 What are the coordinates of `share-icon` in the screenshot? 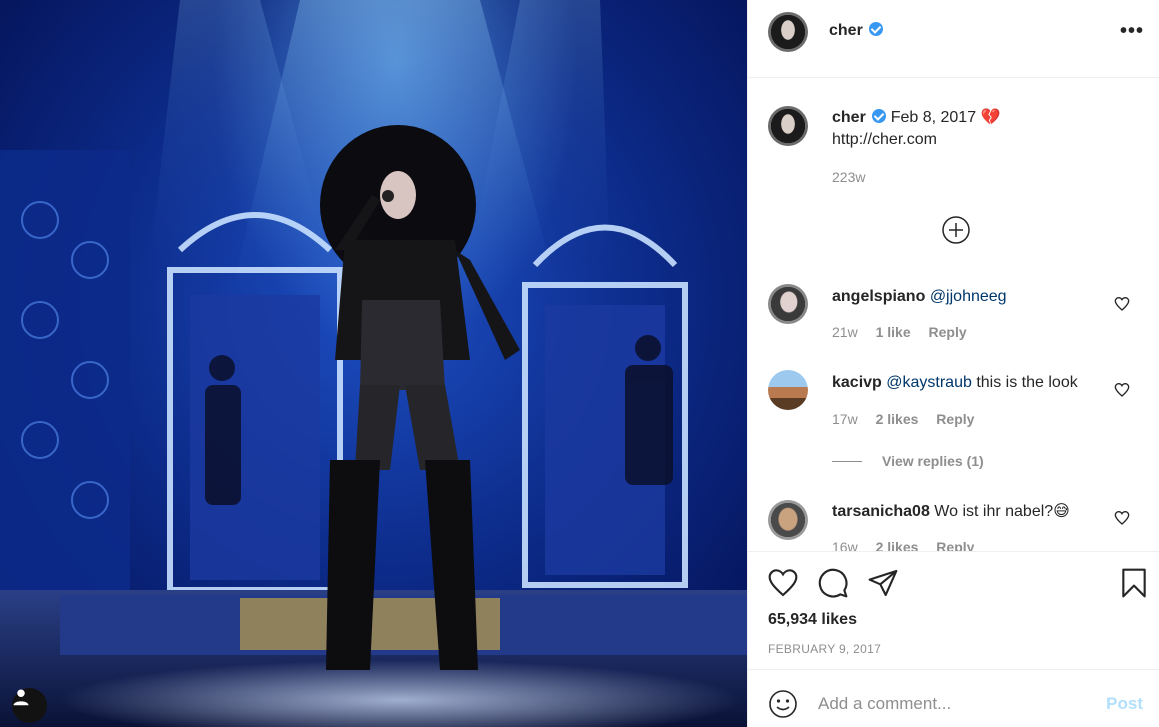 It's located at (883, 583).